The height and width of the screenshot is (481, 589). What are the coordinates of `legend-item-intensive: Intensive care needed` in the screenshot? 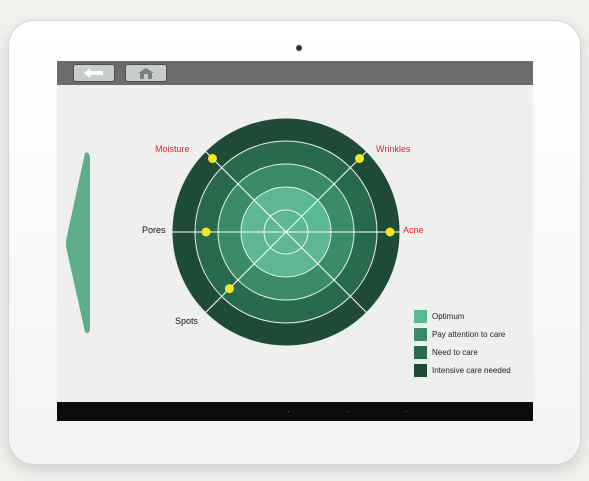 It's located at (462, 370).